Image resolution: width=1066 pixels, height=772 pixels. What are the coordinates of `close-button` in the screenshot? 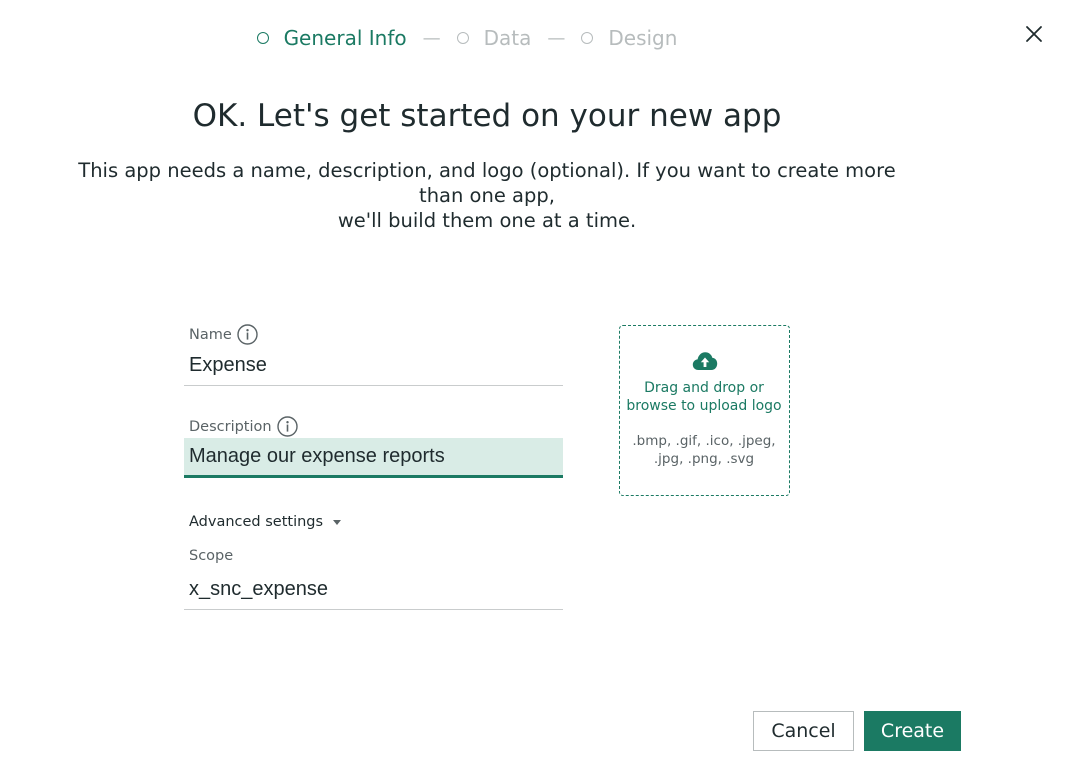 It's located at (1034, 34).